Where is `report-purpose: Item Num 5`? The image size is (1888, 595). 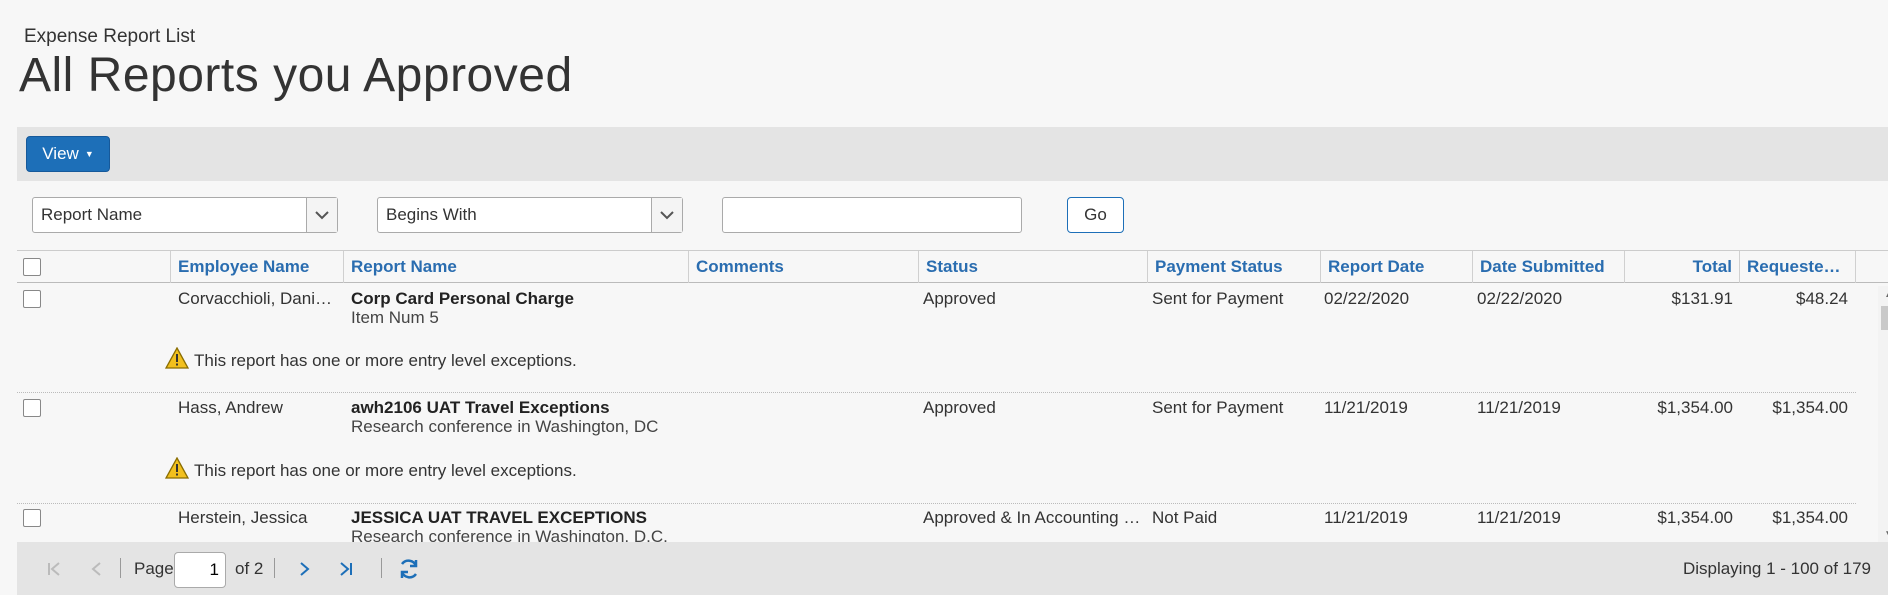
report-purpose: Item Num 5 is located at coordinates (395, 317).